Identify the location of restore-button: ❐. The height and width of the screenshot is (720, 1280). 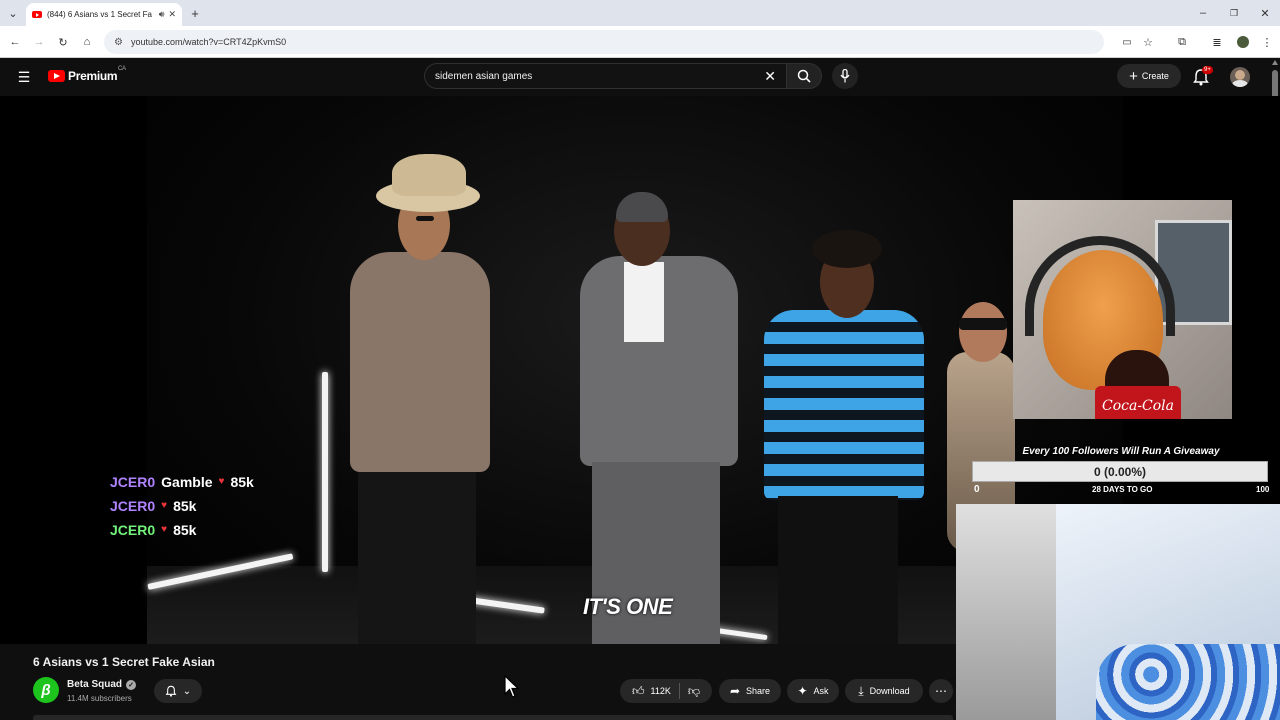
(1234, 13).